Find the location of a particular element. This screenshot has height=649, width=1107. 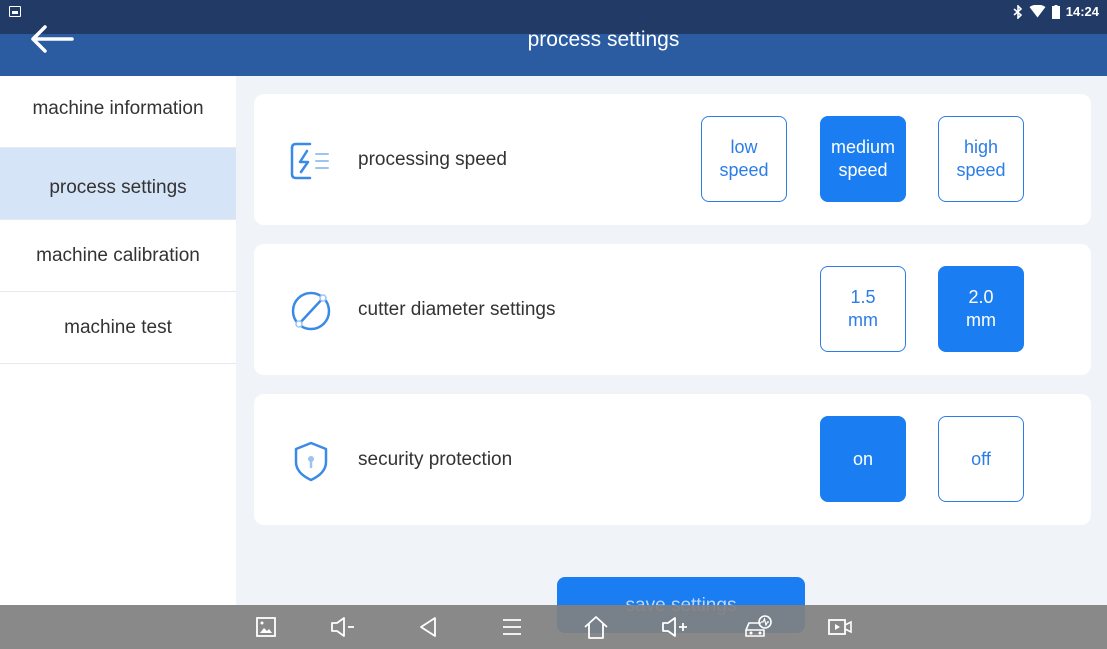

security-off-button: off is located at coordinates (981, 459).